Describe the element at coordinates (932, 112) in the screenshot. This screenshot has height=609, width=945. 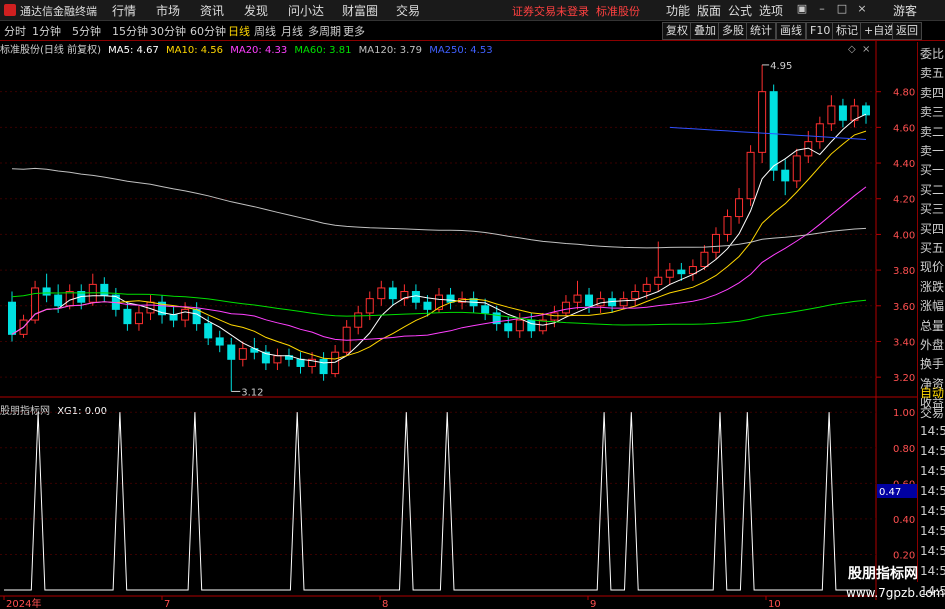
I see `quote-field-label: 卖三` at that location.